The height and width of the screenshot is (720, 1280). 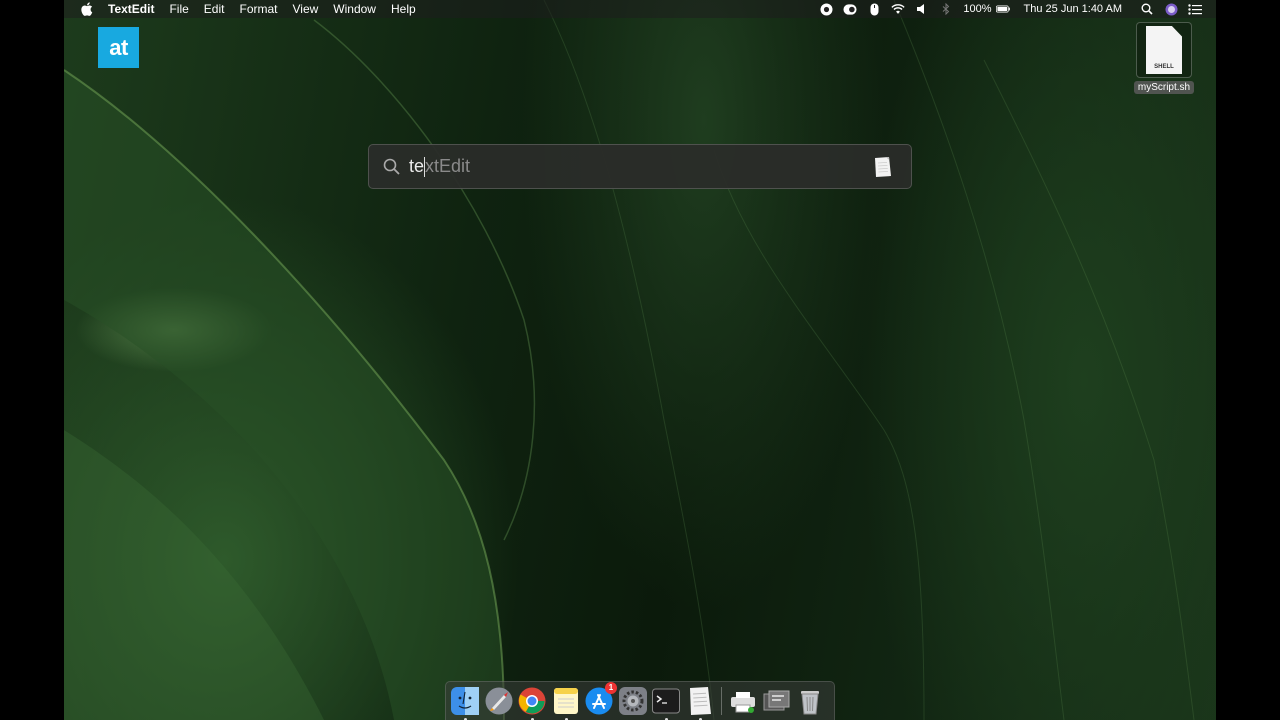 What do you see at coordinates (448, 166) in the screenshot?
I see `autocomplete-suggestion: xtEdit` at bounding box center [448, 166].